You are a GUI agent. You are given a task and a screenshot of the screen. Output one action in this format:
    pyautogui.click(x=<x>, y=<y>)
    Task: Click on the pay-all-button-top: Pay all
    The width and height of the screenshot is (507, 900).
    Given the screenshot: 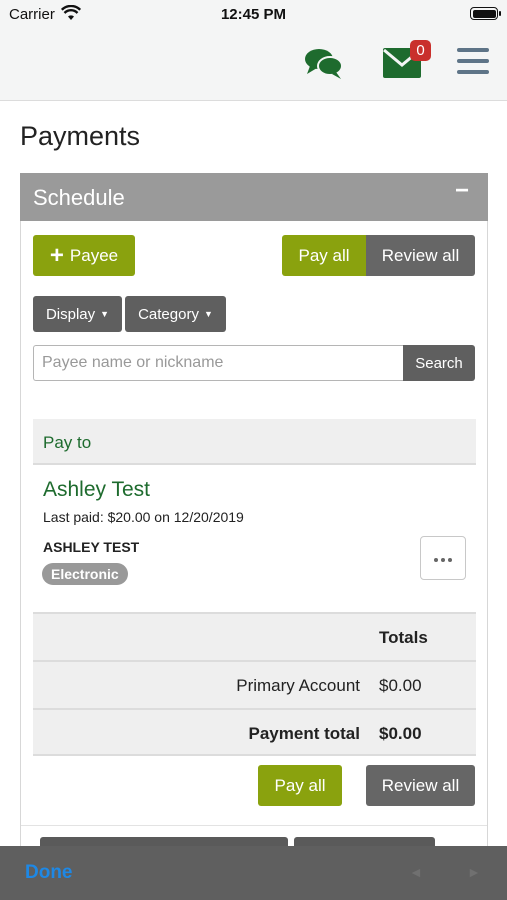 What is the action you would take?
    pyautogui.click(x=324, y=255)
    